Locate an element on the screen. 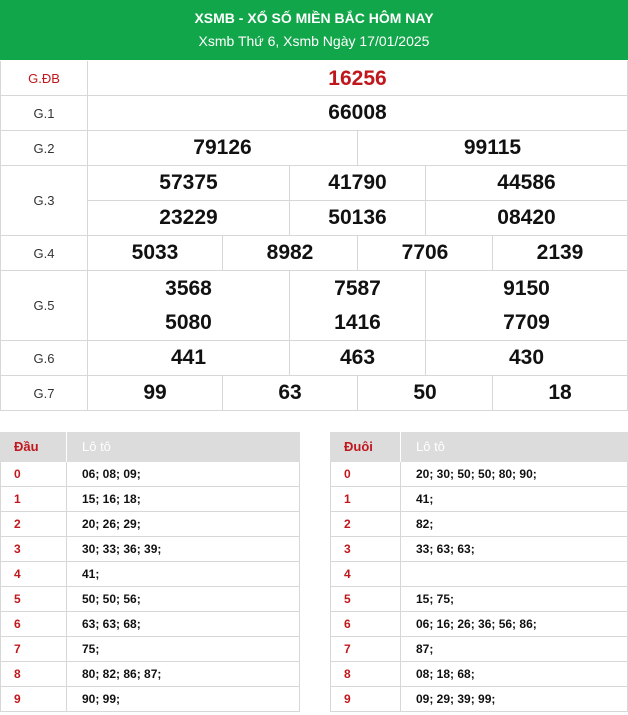 This screenshot has height=715, width=628. prize-number: 430 is located at coordinates (527, 358).